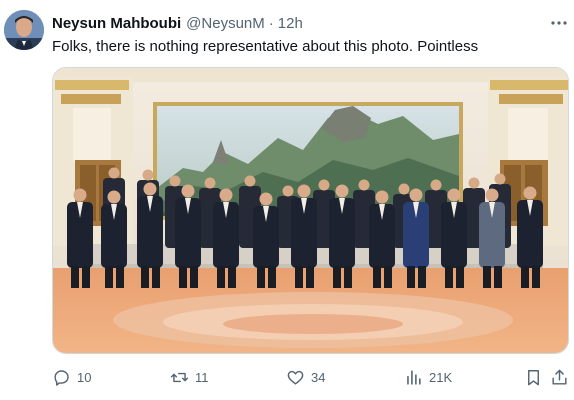  I want to click on tweet-actions-bar: 10 11 34 21K, so click(311, 377).